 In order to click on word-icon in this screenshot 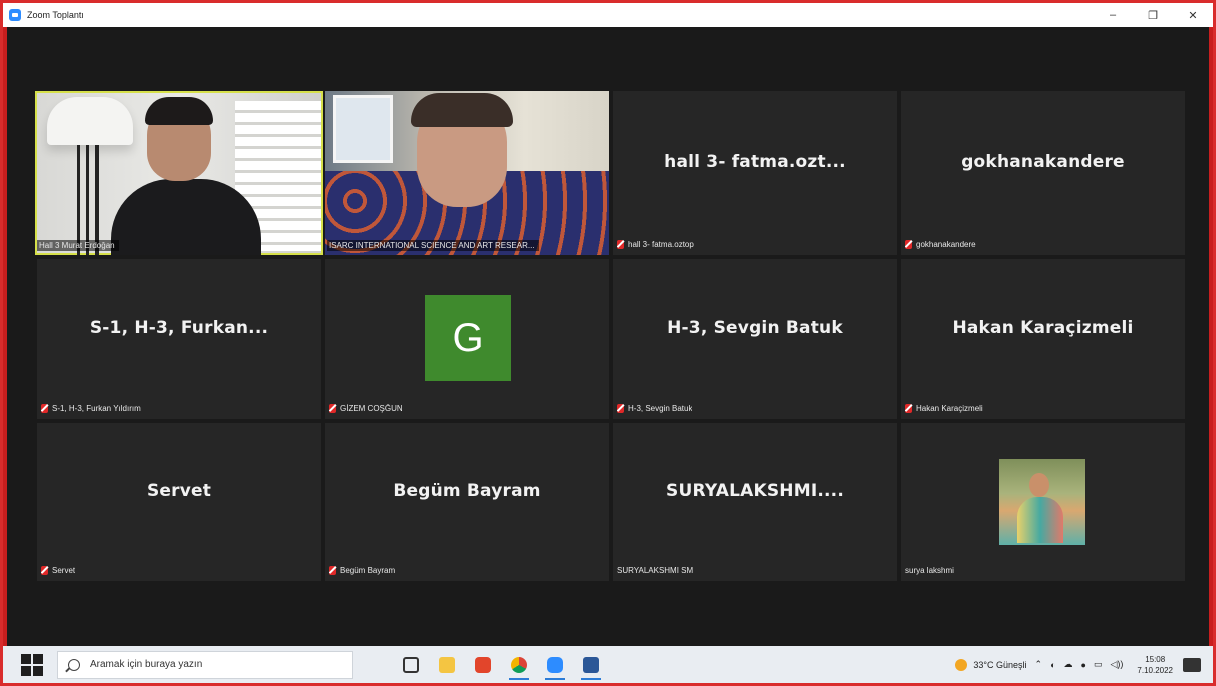, I will do `click(591, 665)`.